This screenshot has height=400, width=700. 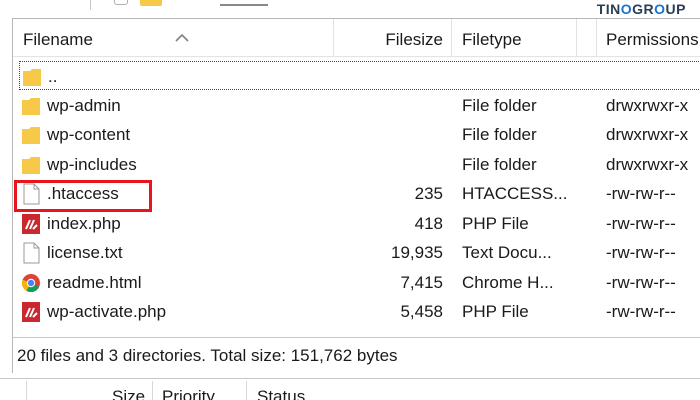 I want to click on table-row: wp-includes File folder drwxrwxr-x, so click(x=356, y=164).